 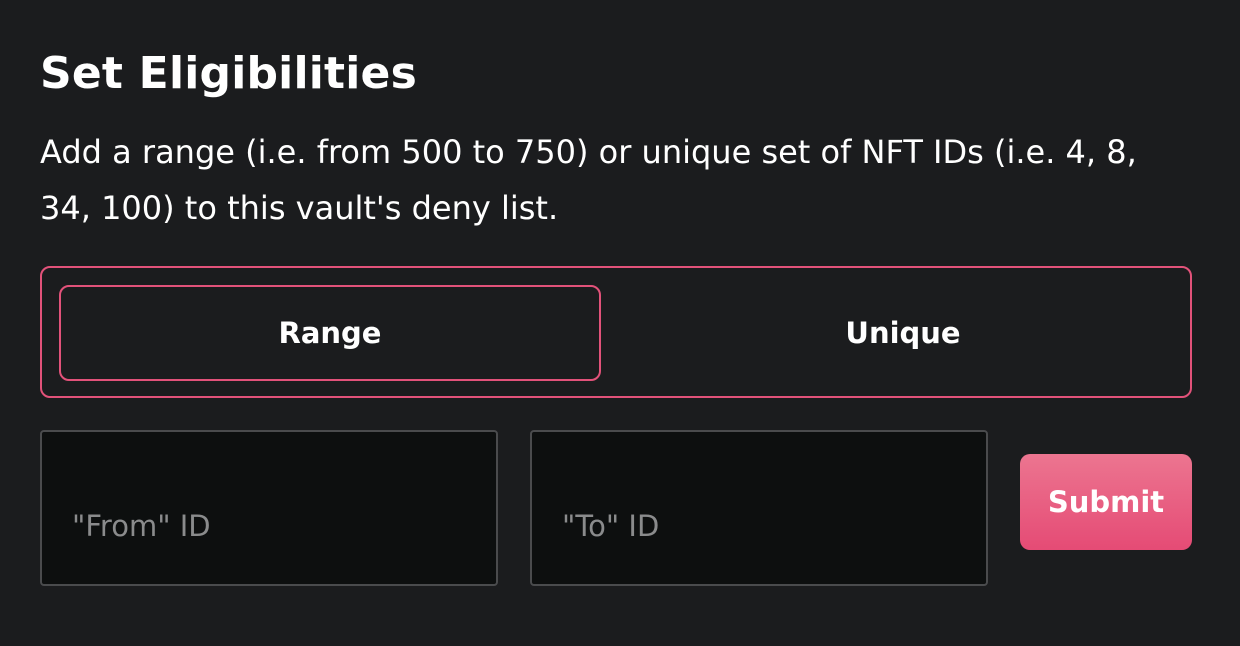 What do you see at coordinates (1106, 502) in the screenshot?
I see `submit-button: Submit` at bounding box center [1106, 502].